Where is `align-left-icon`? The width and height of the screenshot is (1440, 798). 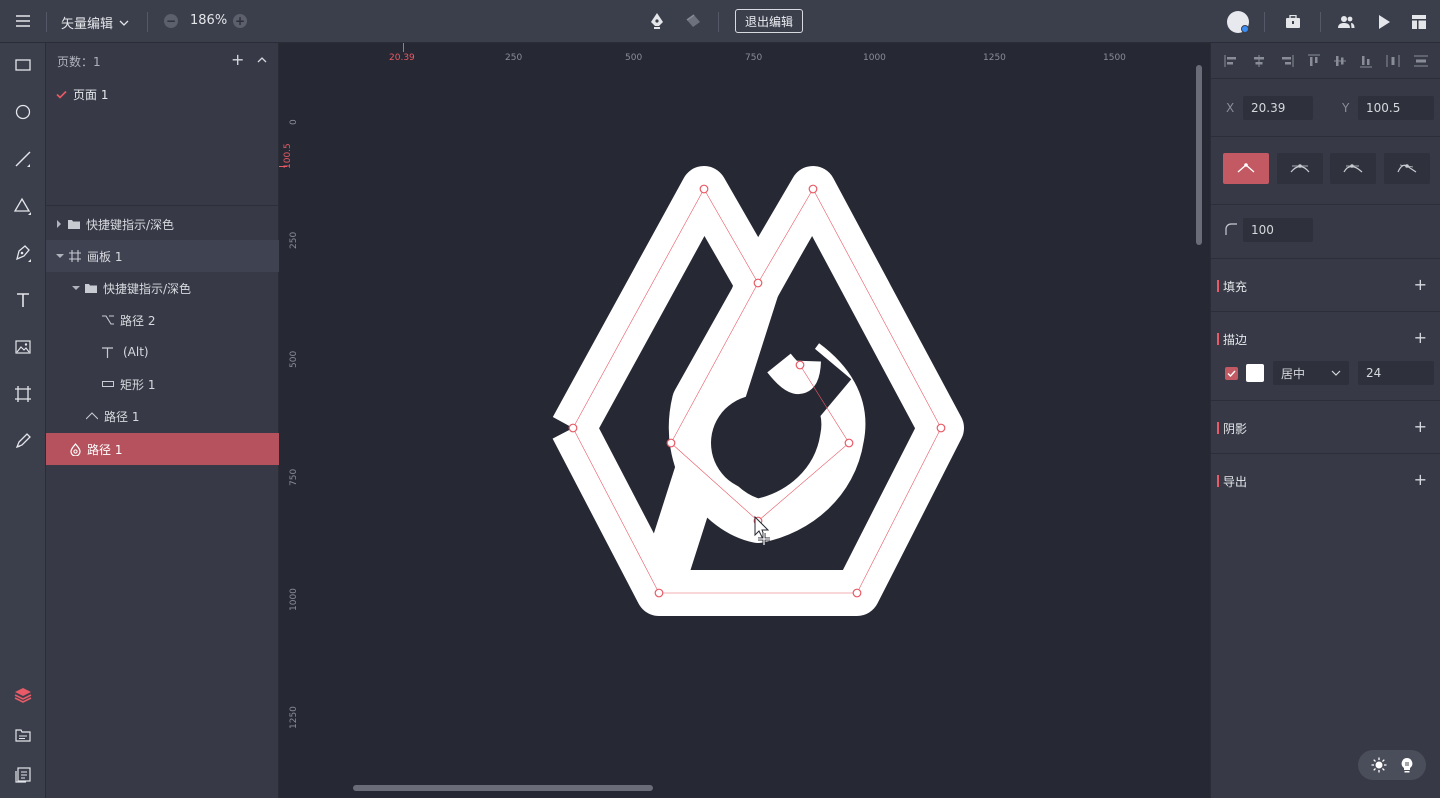 align-left-icon is located at coordinates (1231, 60).